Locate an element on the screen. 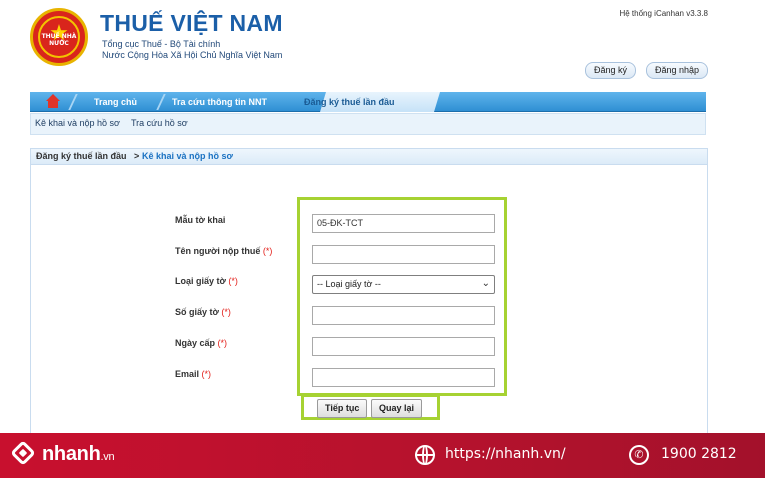 Image resolution: width=765 pixels, height=478 pixels. emblem-caption: THUẾ NHÀ NƯỚC is located at coordinates (59, 40).